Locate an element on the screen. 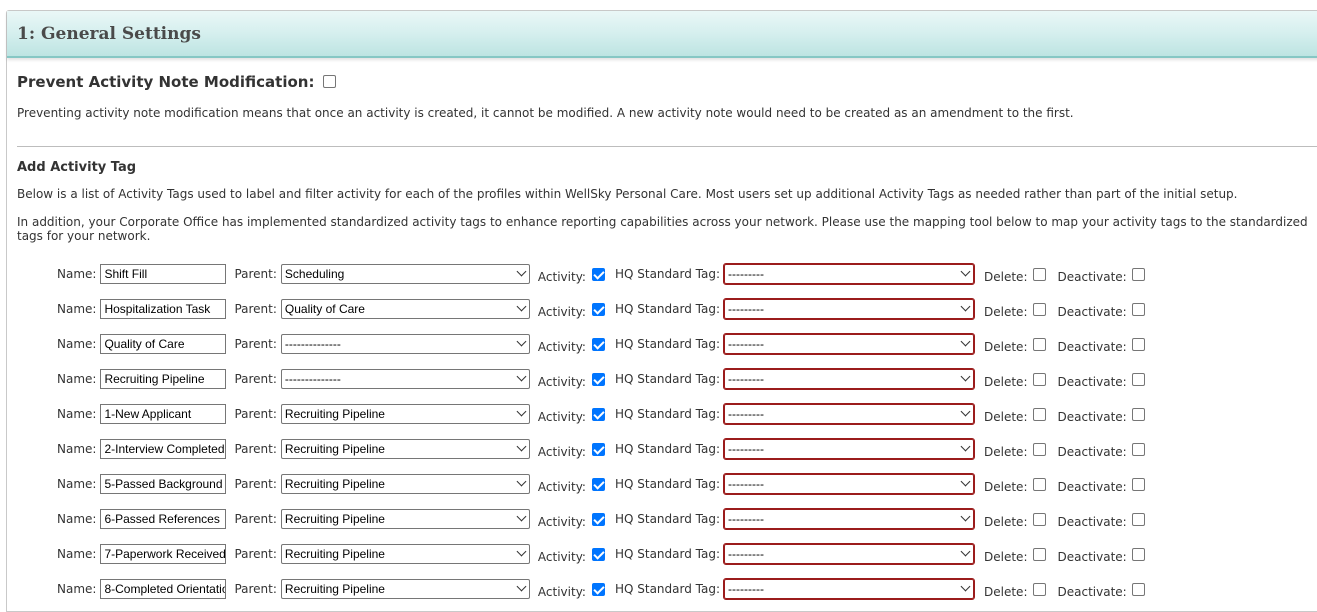 This screenshot has width=1317, height=612. tag-name-input: Recruiting Pipeline is located at coordinates (163, 379).